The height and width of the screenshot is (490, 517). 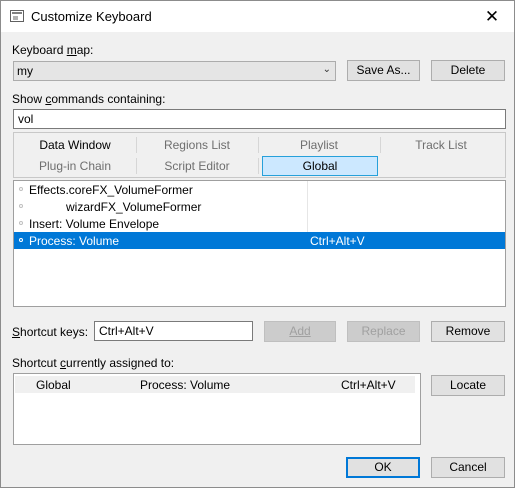 What do you see at coordinates (26, 119) in the screenshot?
I see `command-filter-value: vol` at bounding box center [26, 119].